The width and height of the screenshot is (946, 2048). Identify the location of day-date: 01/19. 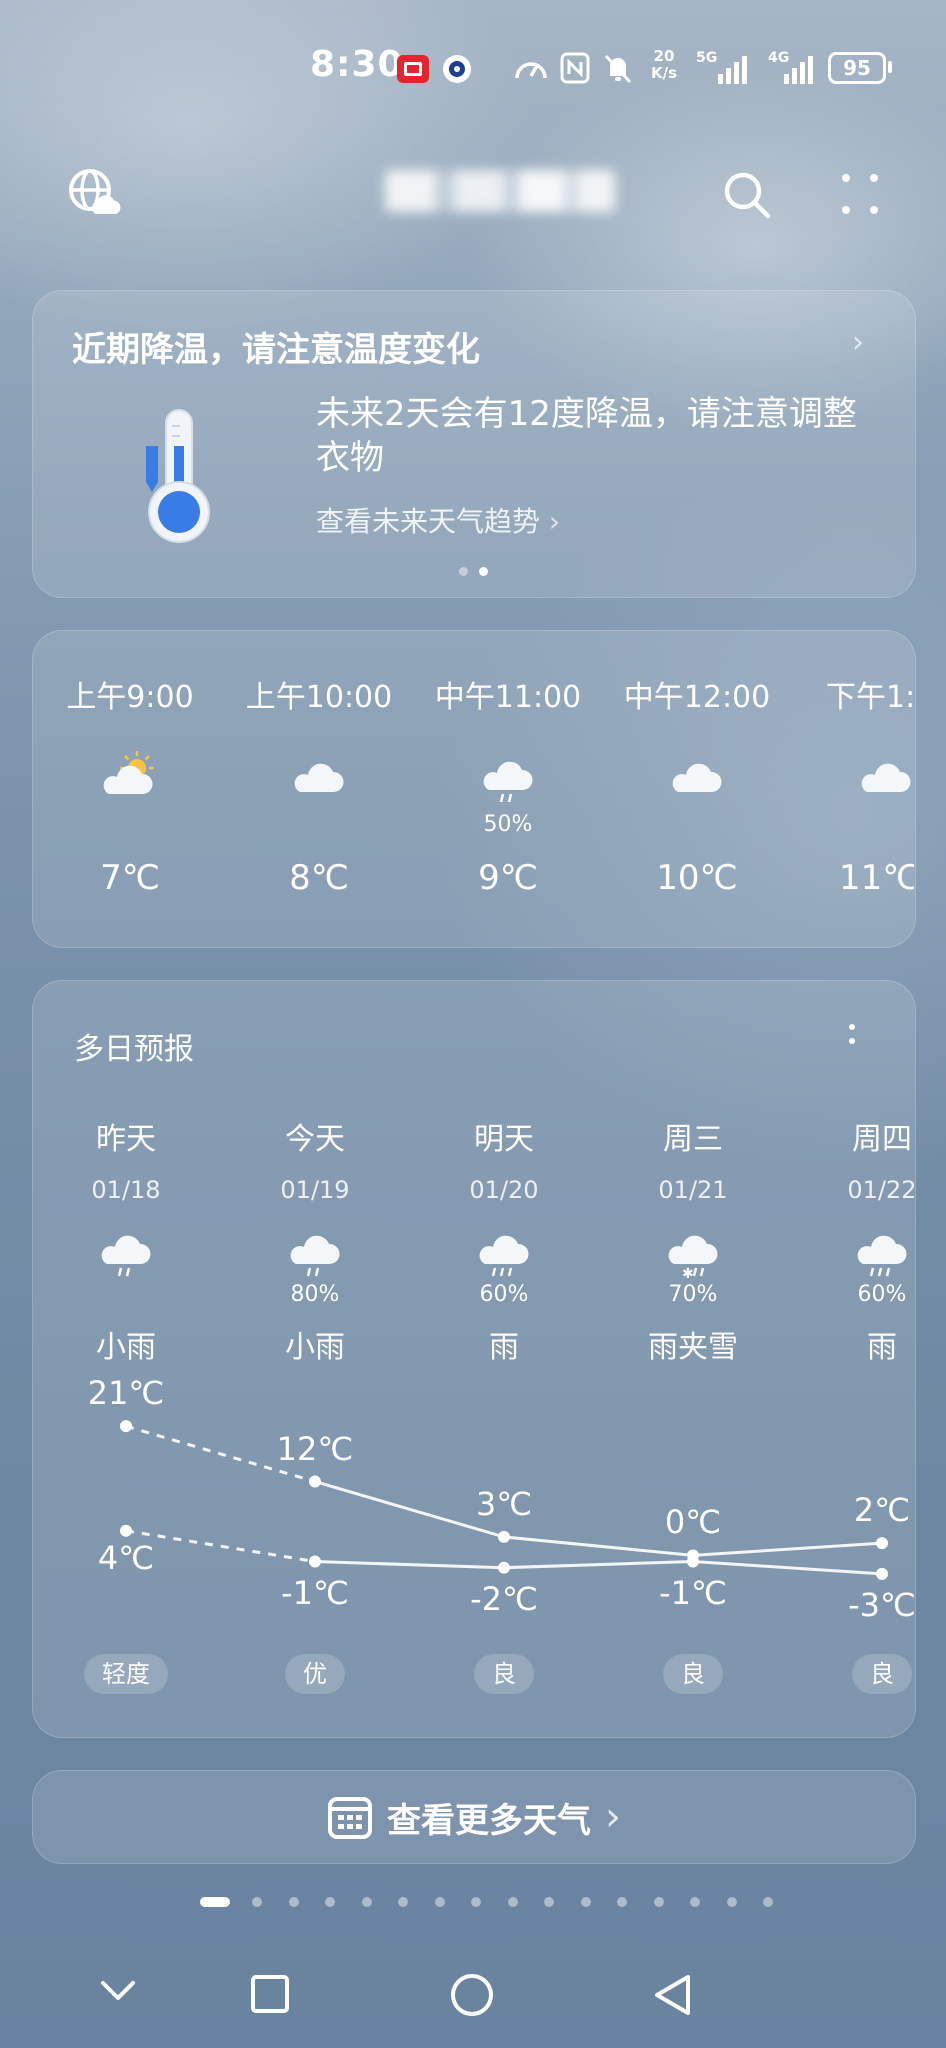
(315, 1190).